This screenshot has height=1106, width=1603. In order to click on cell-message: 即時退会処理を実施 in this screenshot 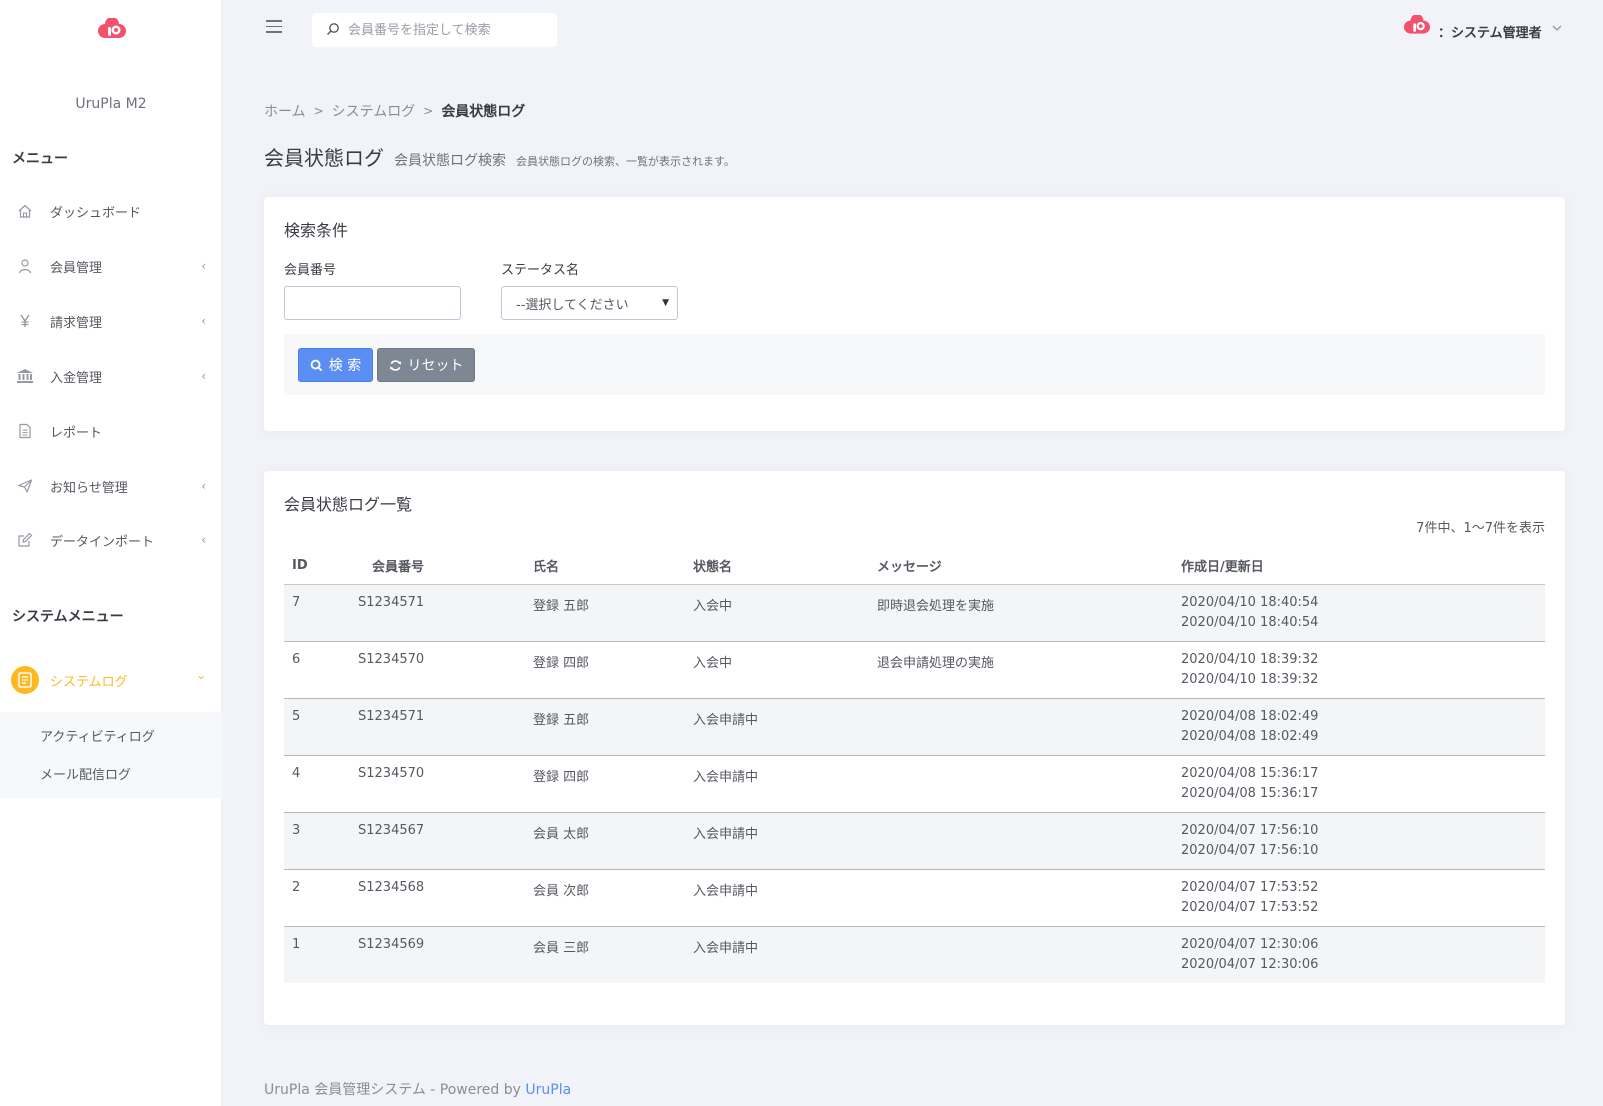, I will do `click(1029, 613)`.